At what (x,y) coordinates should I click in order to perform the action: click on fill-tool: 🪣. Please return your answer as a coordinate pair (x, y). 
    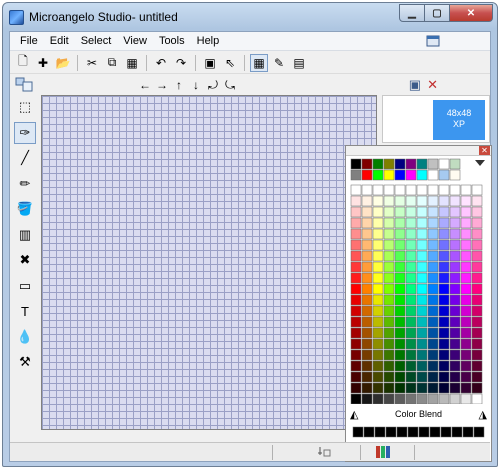
    Looking at the image, I should click on (25, 209).